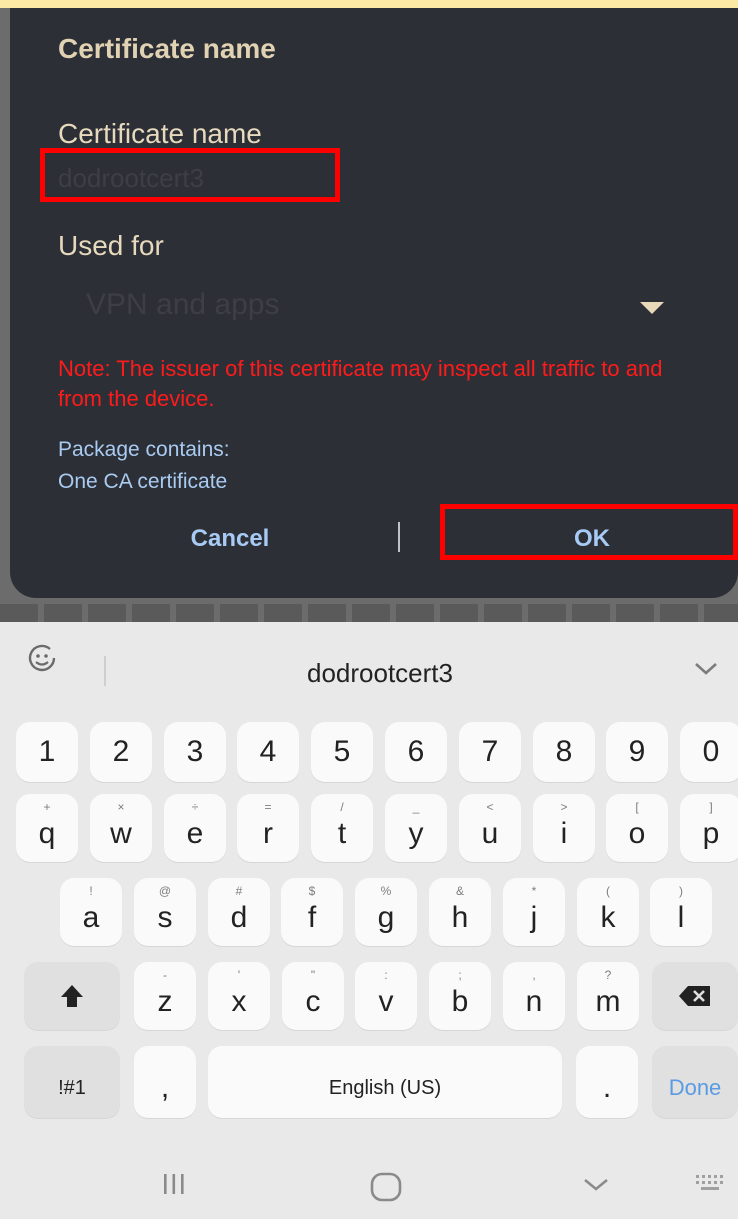 This screenshot has height=1219, width=738. What do you see at coordinates (312, 891) in the screenshot?
I see `key-f-secondary: $` at bounding box center [312, 891].